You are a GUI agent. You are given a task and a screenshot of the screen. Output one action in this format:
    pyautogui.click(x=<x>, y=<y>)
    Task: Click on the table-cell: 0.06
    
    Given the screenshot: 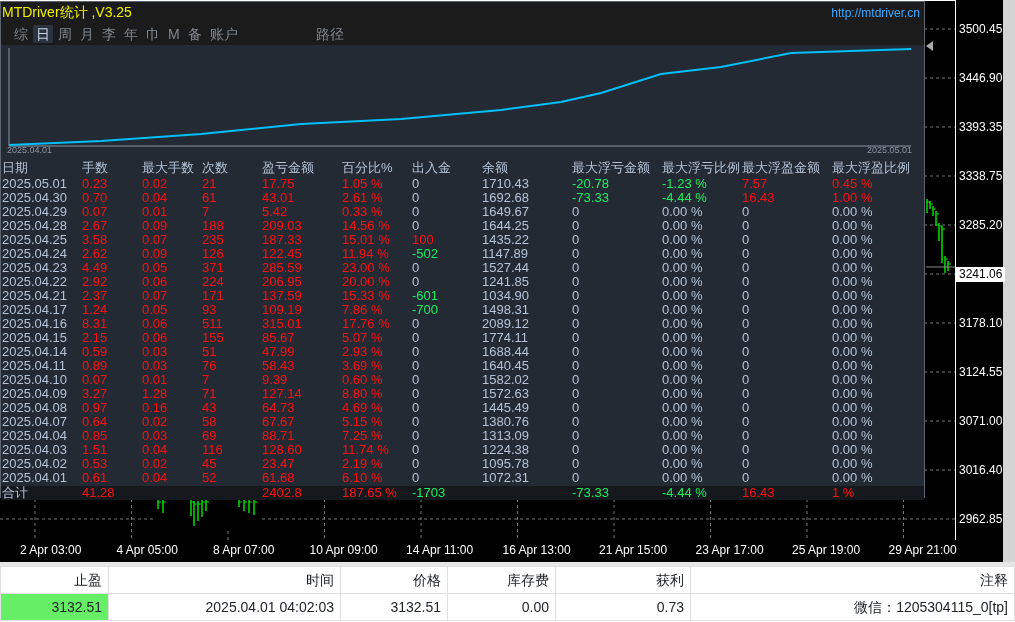 What is the action you would take?
    pyautogui.click(x=155, y=323)
    